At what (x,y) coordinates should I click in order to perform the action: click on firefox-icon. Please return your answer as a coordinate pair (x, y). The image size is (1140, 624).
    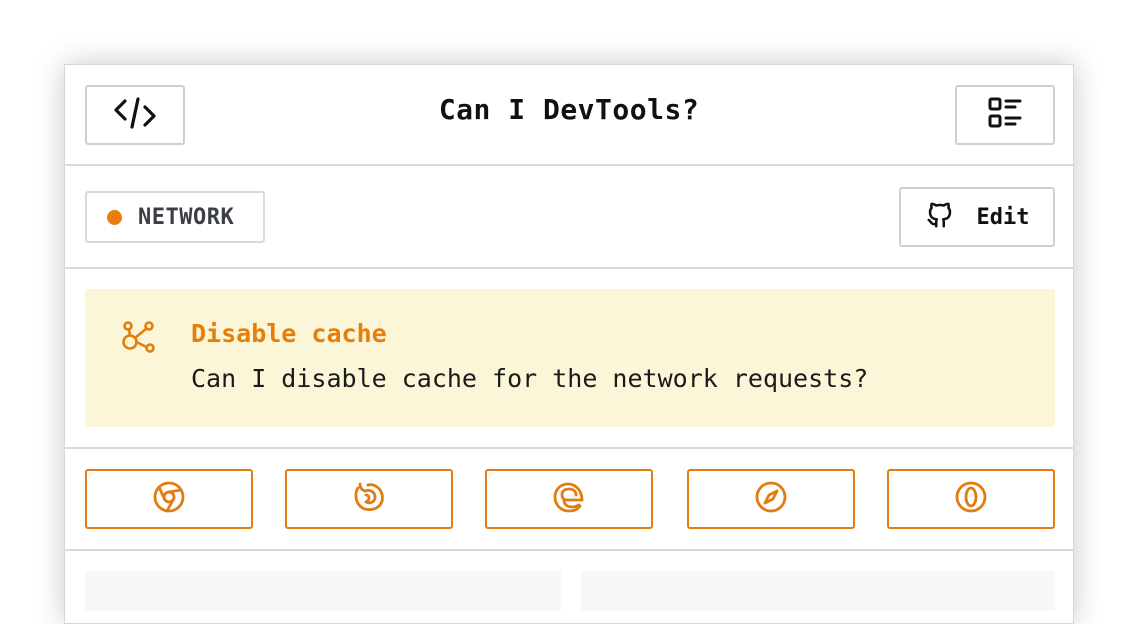
    Looking at the image, I should click on (369, 499).